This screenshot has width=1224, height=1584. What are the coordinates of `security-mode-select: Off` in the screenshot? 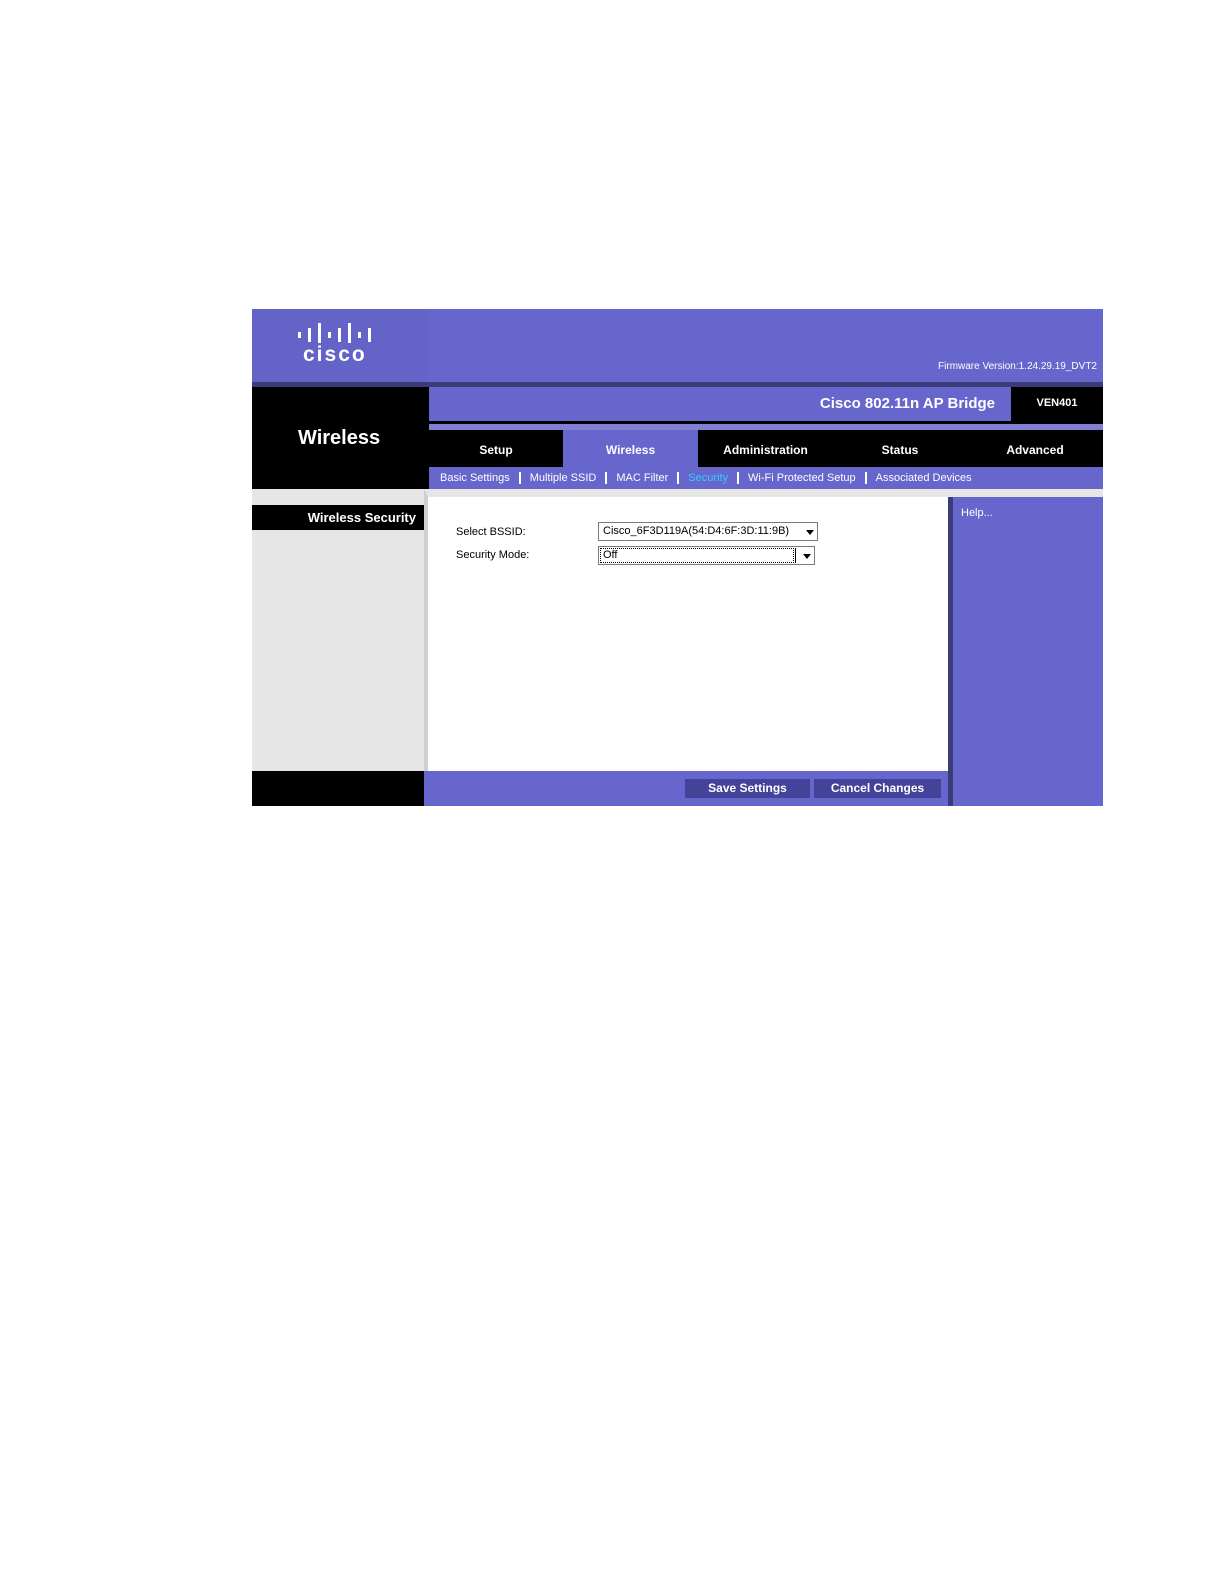 It's located at (706, 555).